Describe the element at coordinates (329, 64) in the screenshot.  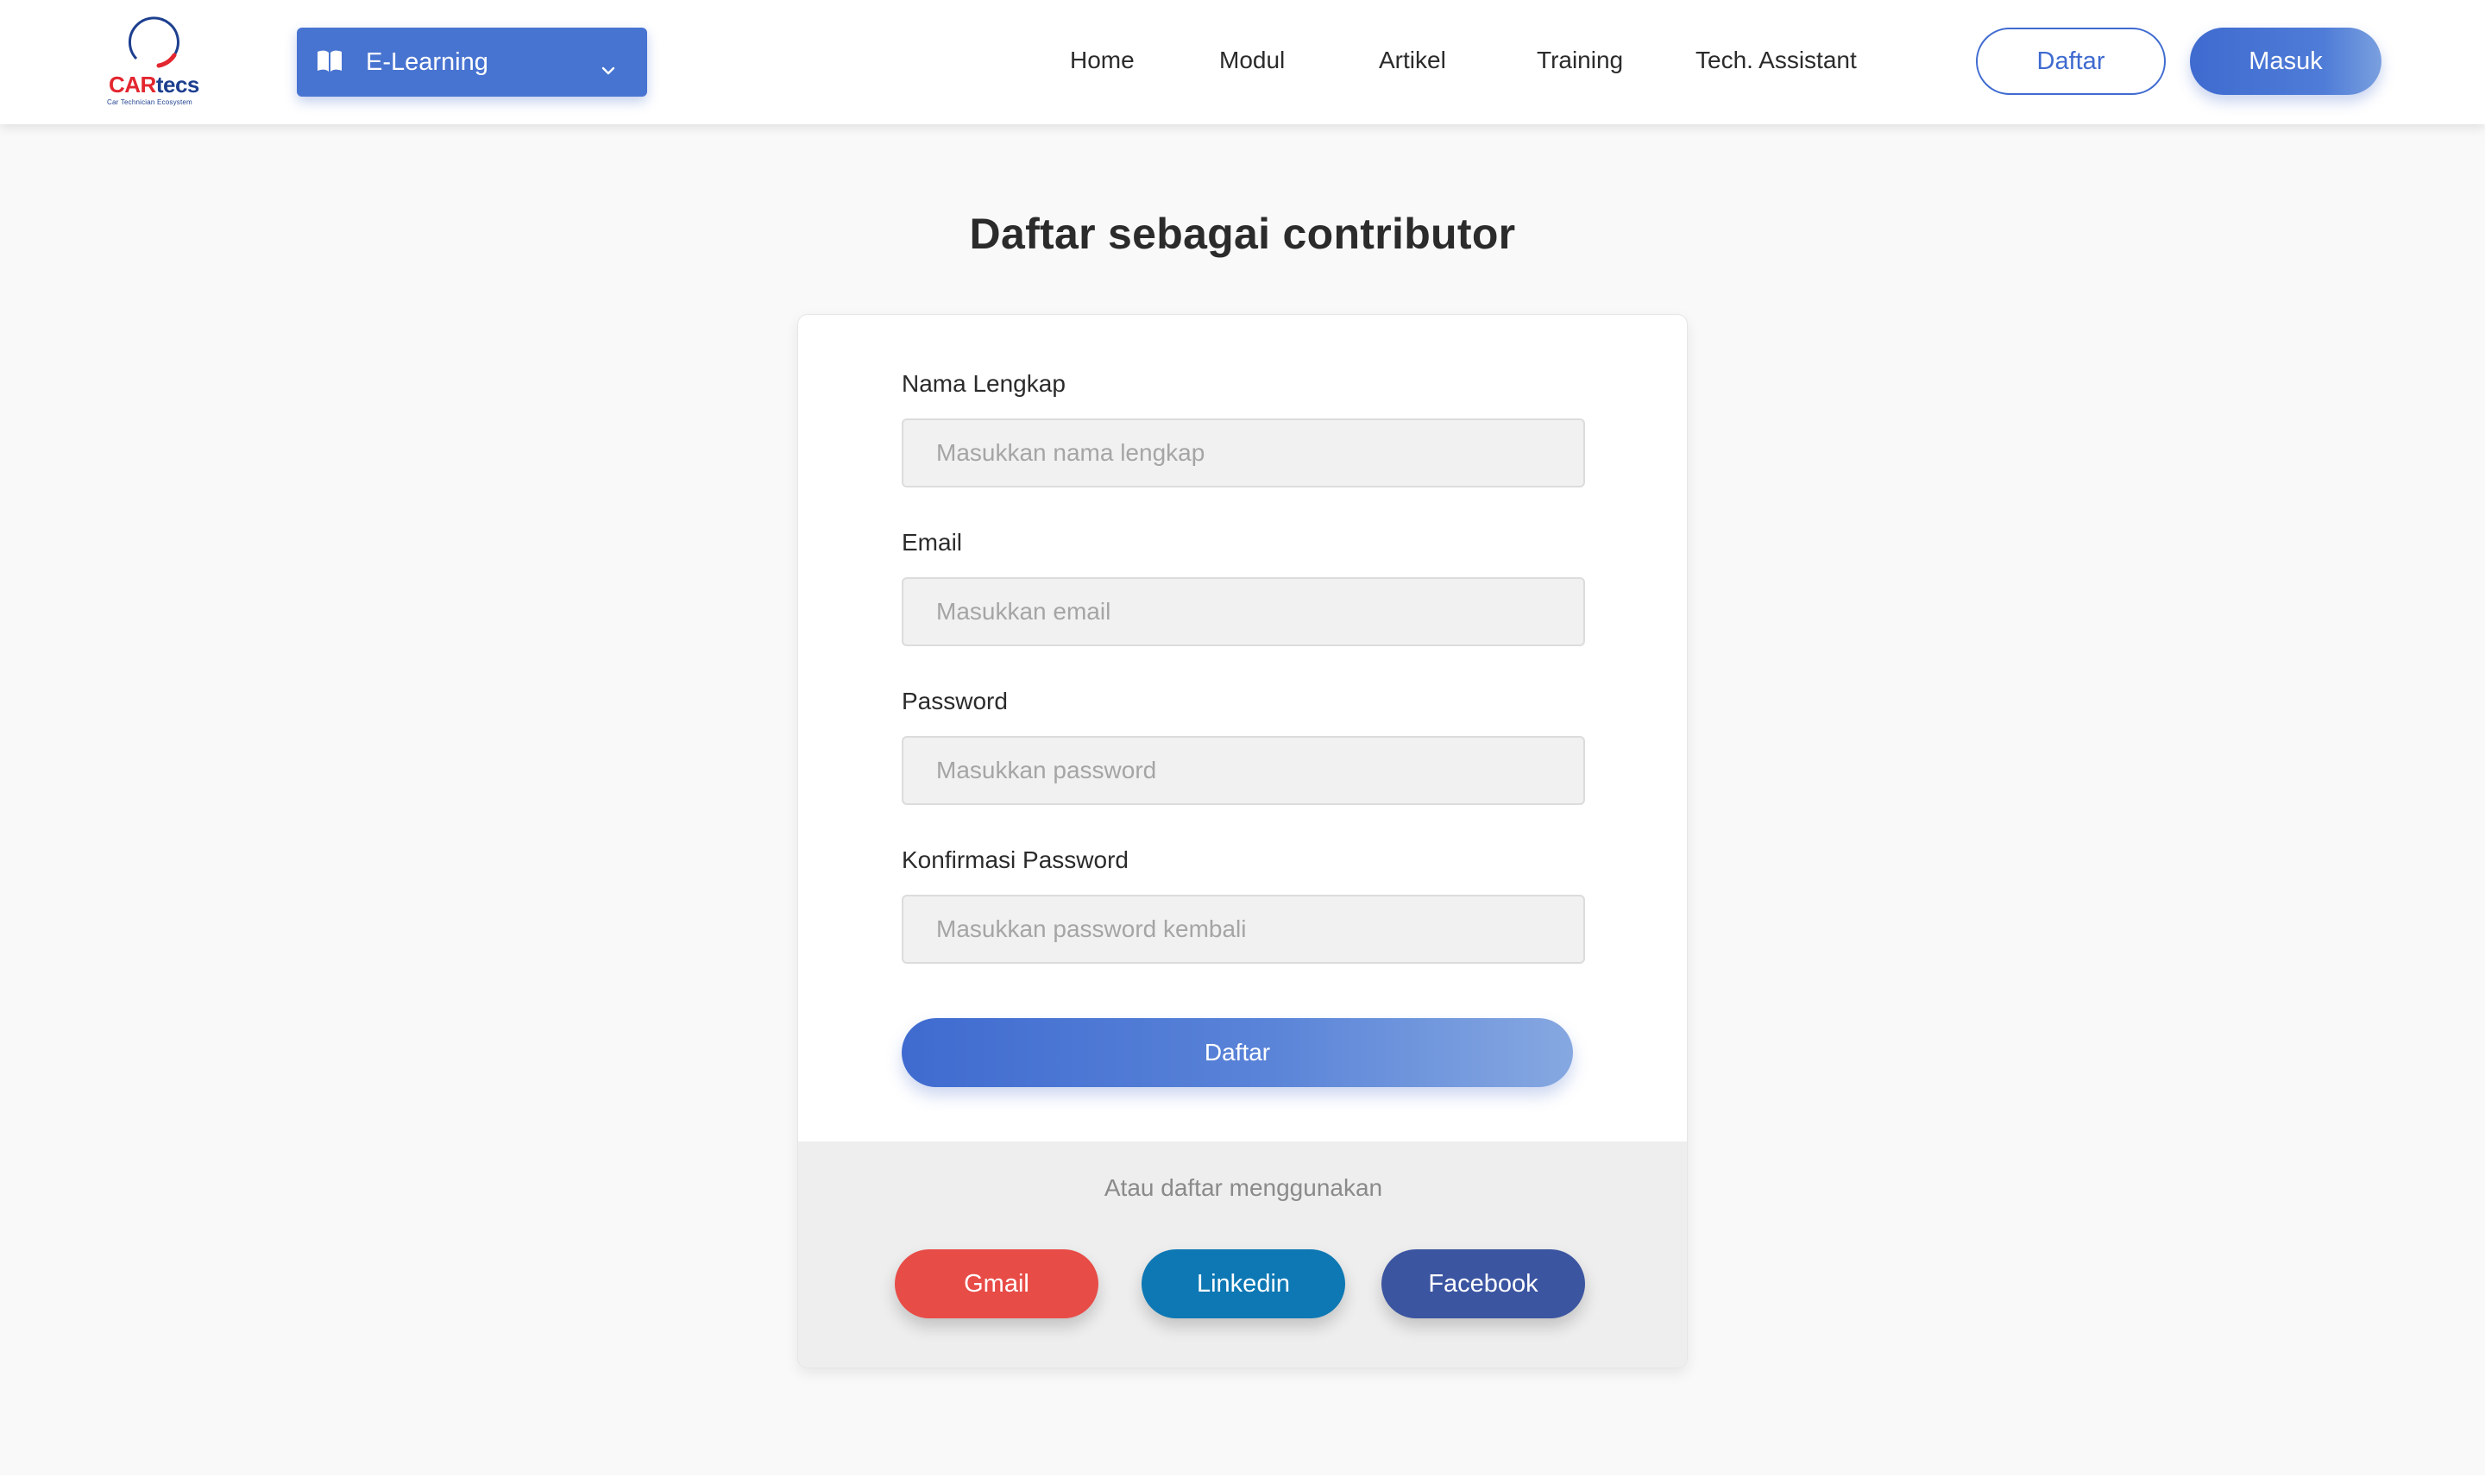
I see `book-open-icon` at that location.